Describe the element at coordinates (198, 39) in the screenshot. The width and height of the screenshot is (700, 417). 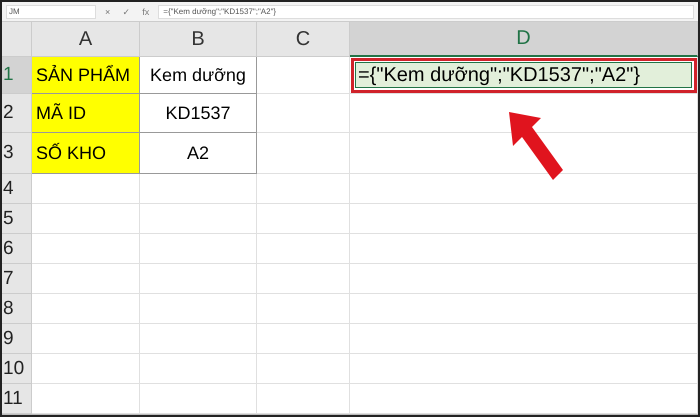
I see `column-header: B` at that location.